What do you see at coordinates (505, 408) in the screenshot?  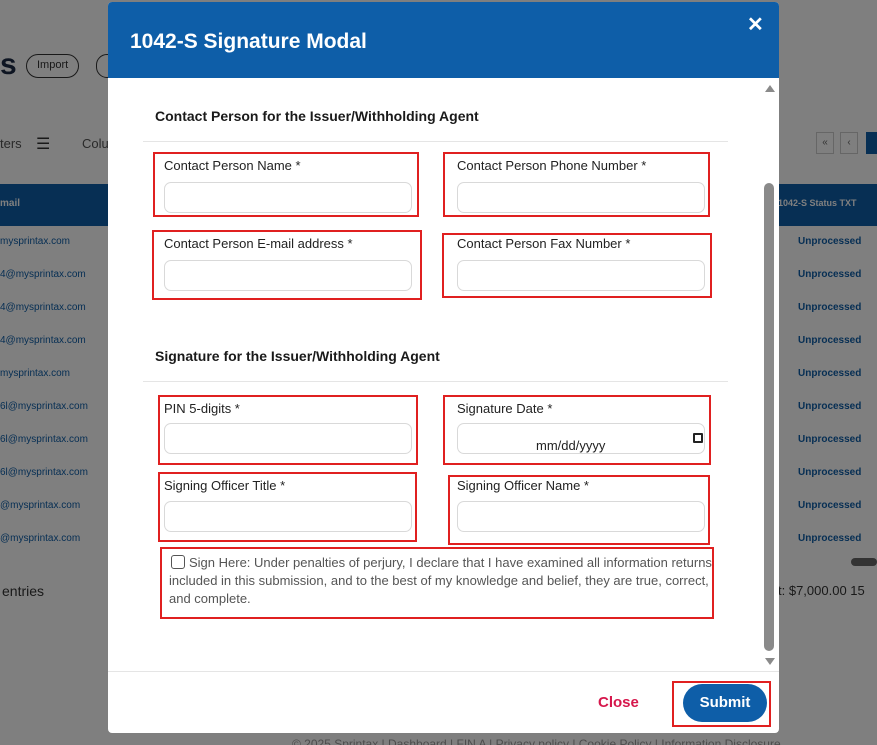 I see `signature-date-label: Signature Date *` at bounding box center [505, 408].